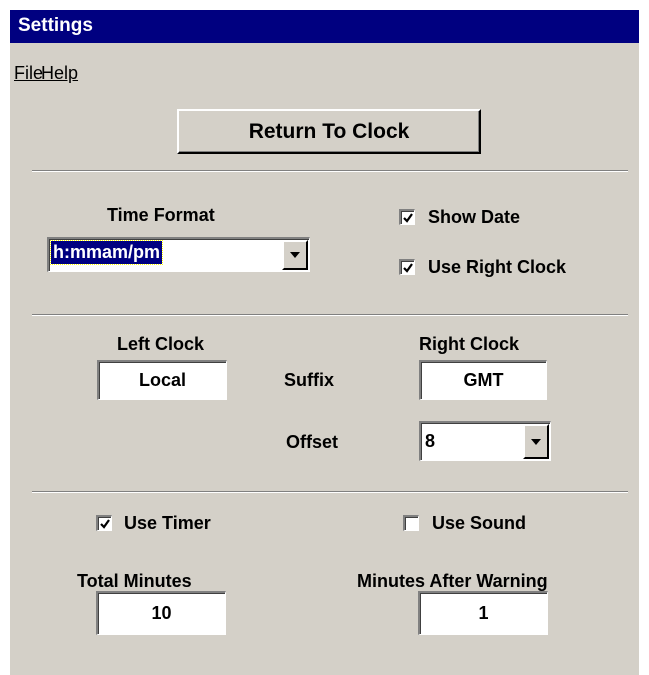  I want to click on minutes-after-warning-input: 1, so click(483, 613).